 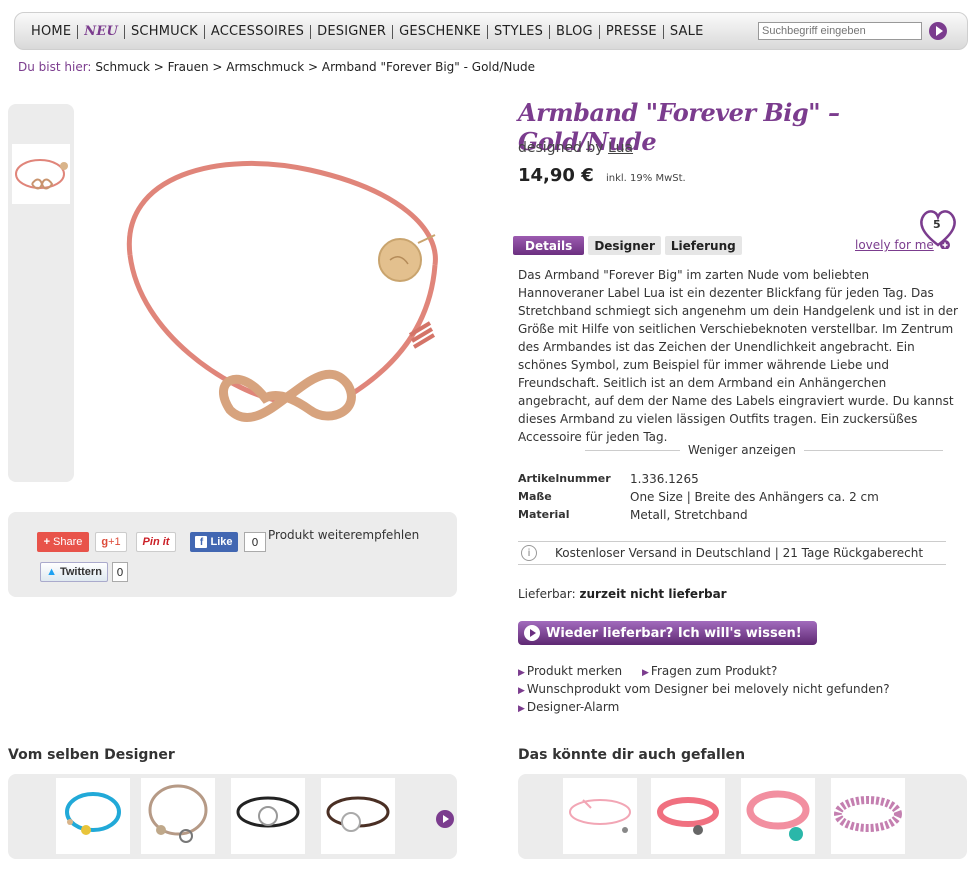 What do you see at coordinates (894, 245) in the screenshot?
I see `lovely-for-me-link: lovely for me` at bounding box center [894, 245].